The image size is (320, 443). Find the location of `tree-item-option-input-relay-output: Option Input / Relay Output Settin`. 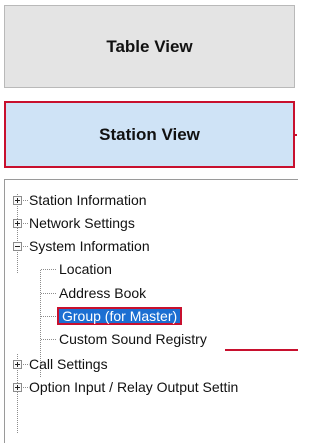

tree-item-option-input-relay-output: Option Input / Relay Output Settin is located at coordinates (125, 387).